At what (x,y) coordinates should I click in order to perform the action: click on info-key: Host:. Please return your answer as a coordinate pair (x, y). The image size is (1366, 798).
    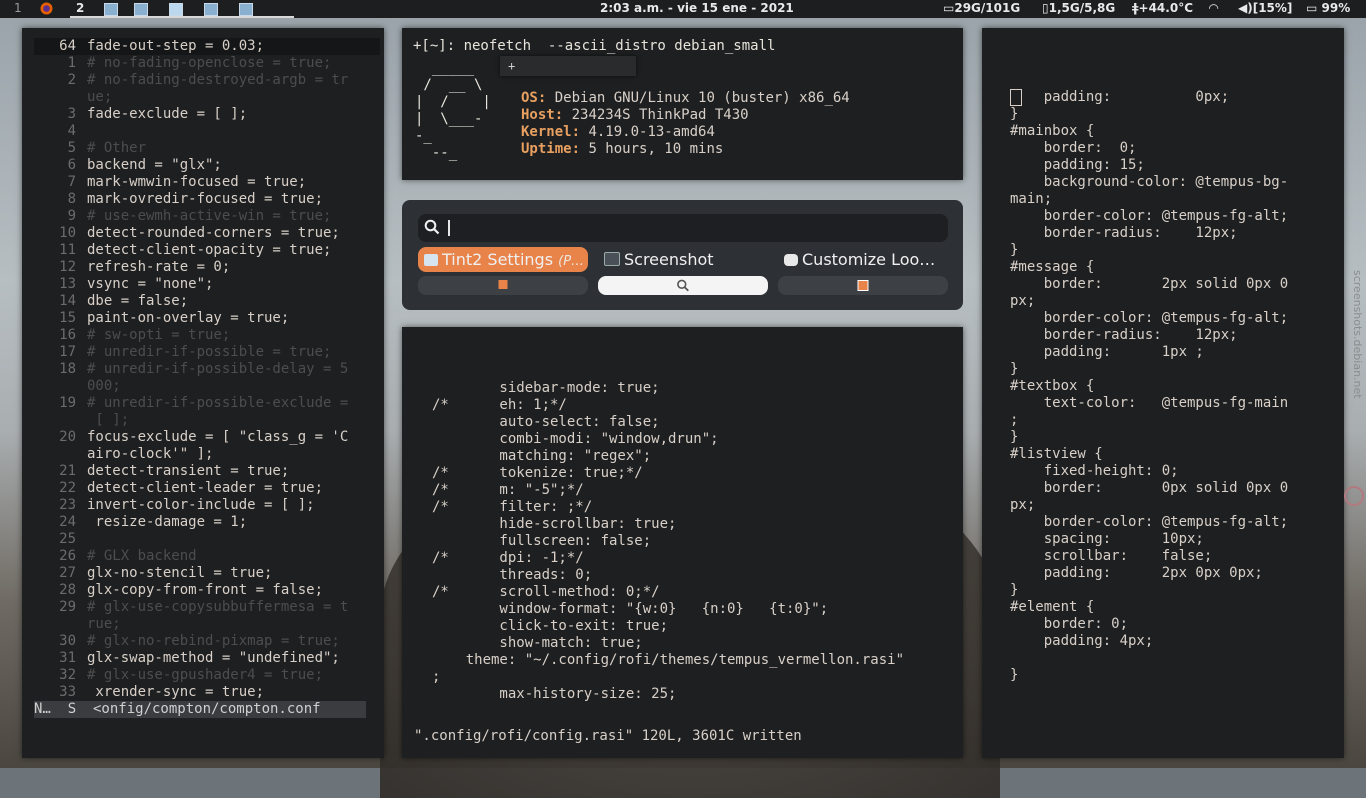
    Looking at the image, I should click on (542, 115).